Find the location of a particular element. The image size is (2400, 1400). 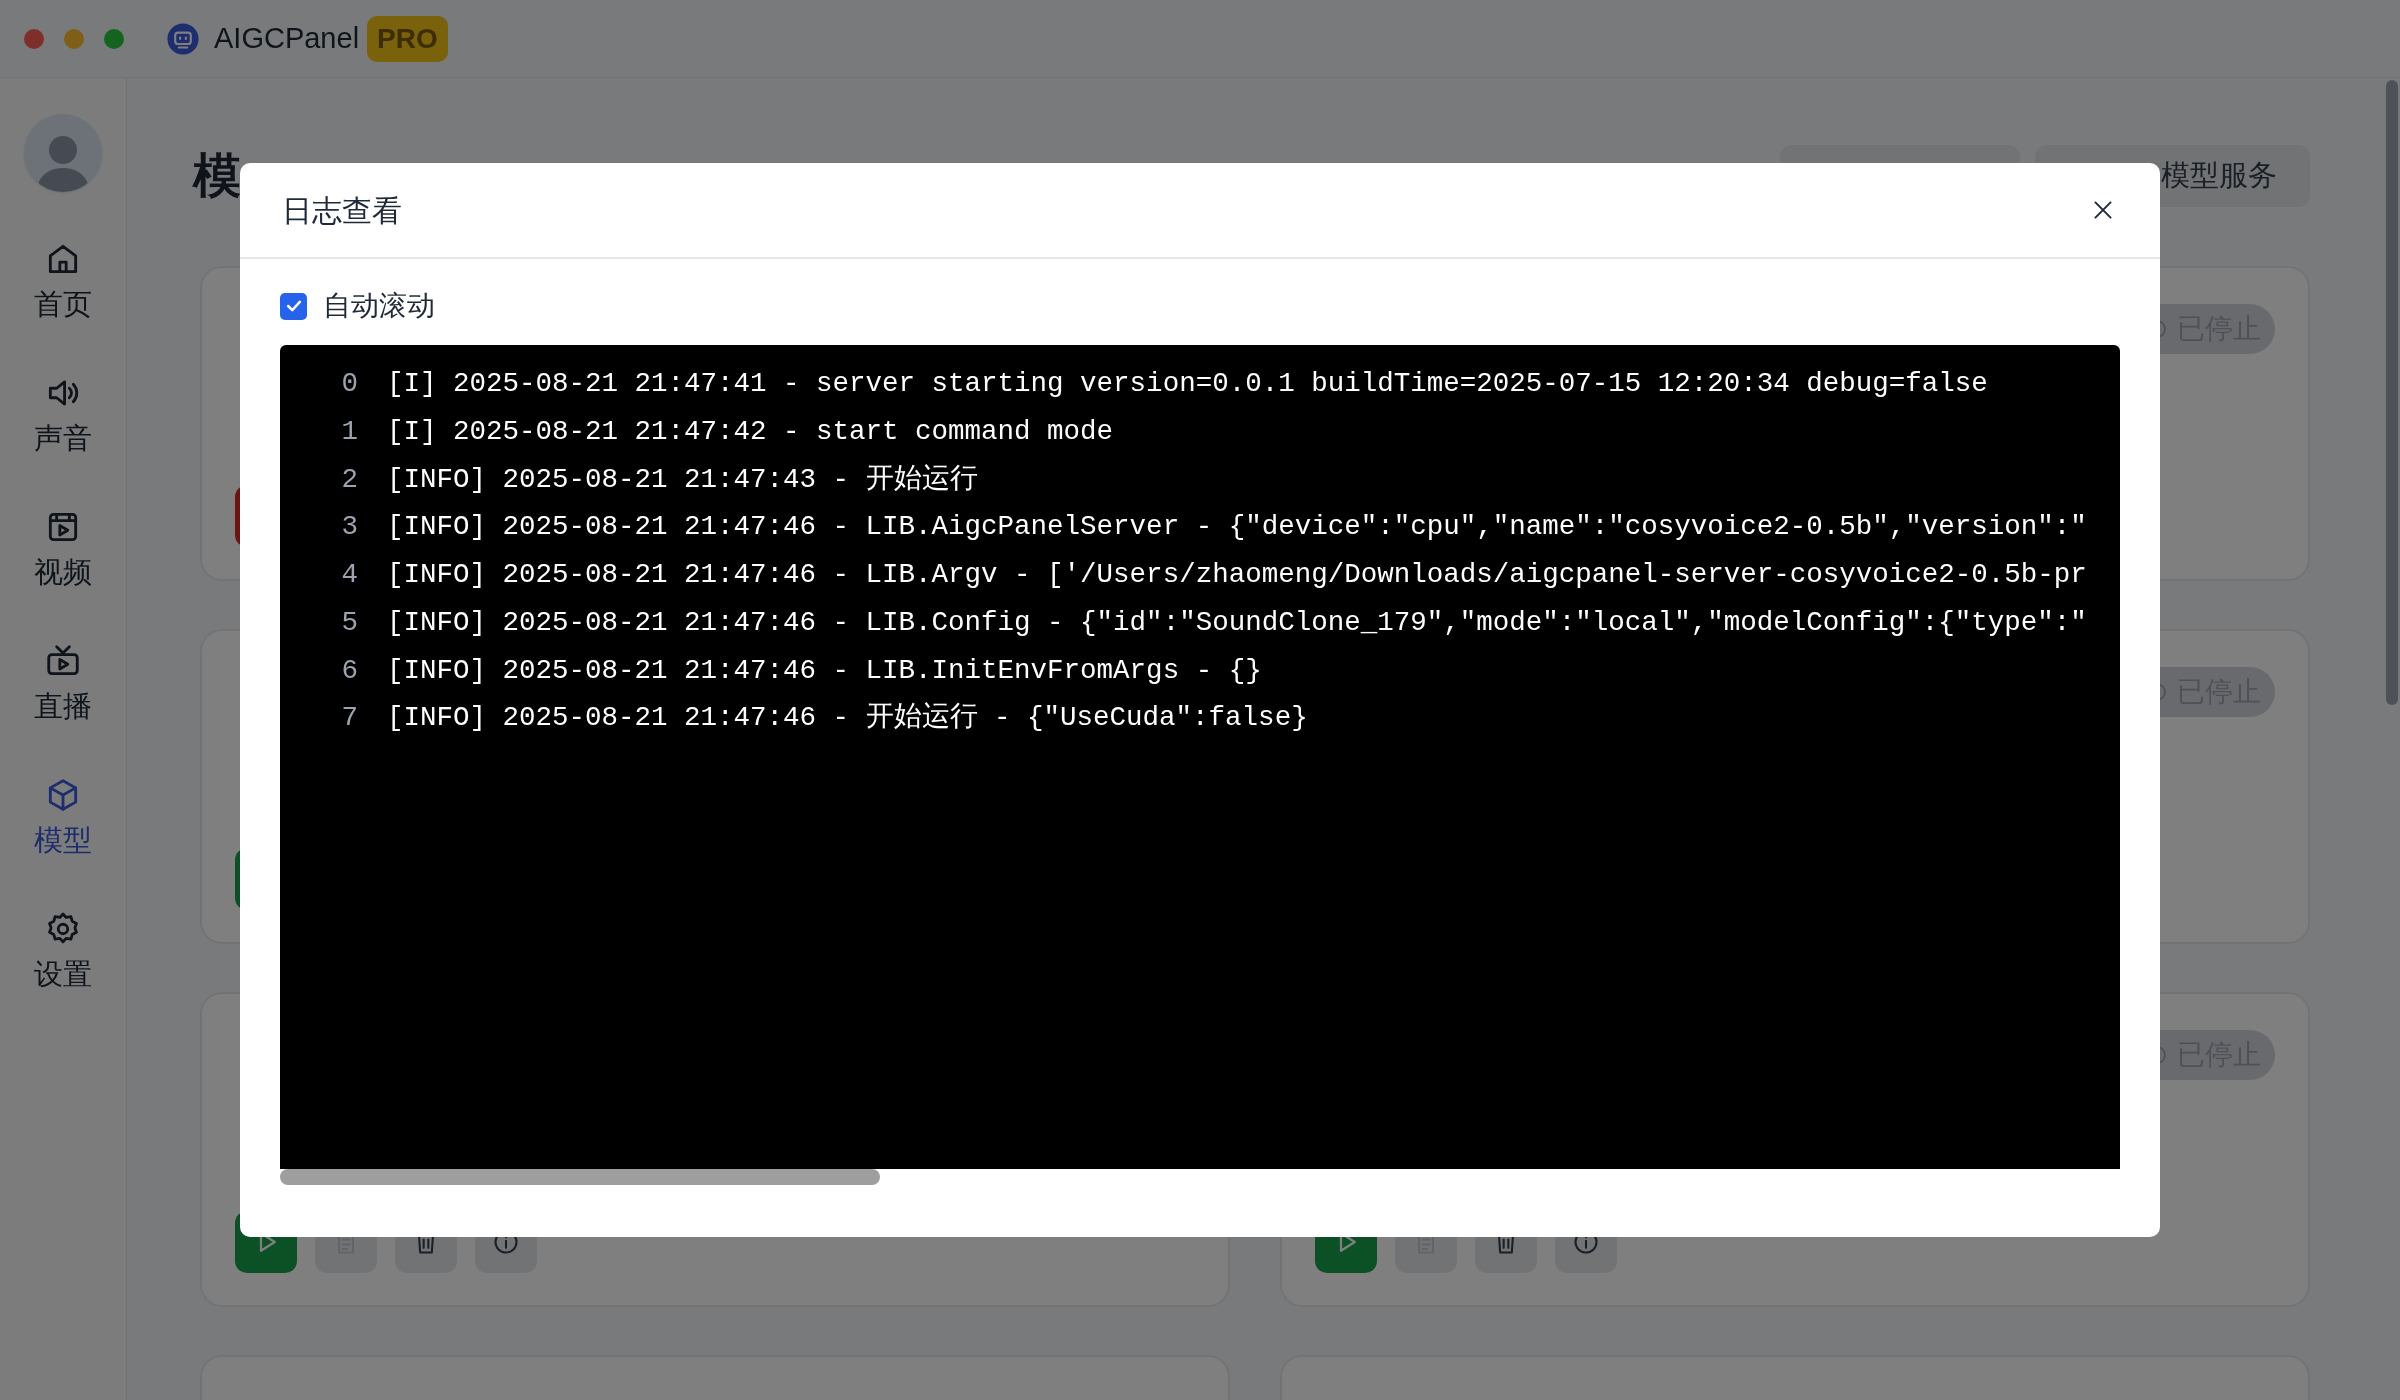

nav-item: 设置 is located at coordinates (63, 951).